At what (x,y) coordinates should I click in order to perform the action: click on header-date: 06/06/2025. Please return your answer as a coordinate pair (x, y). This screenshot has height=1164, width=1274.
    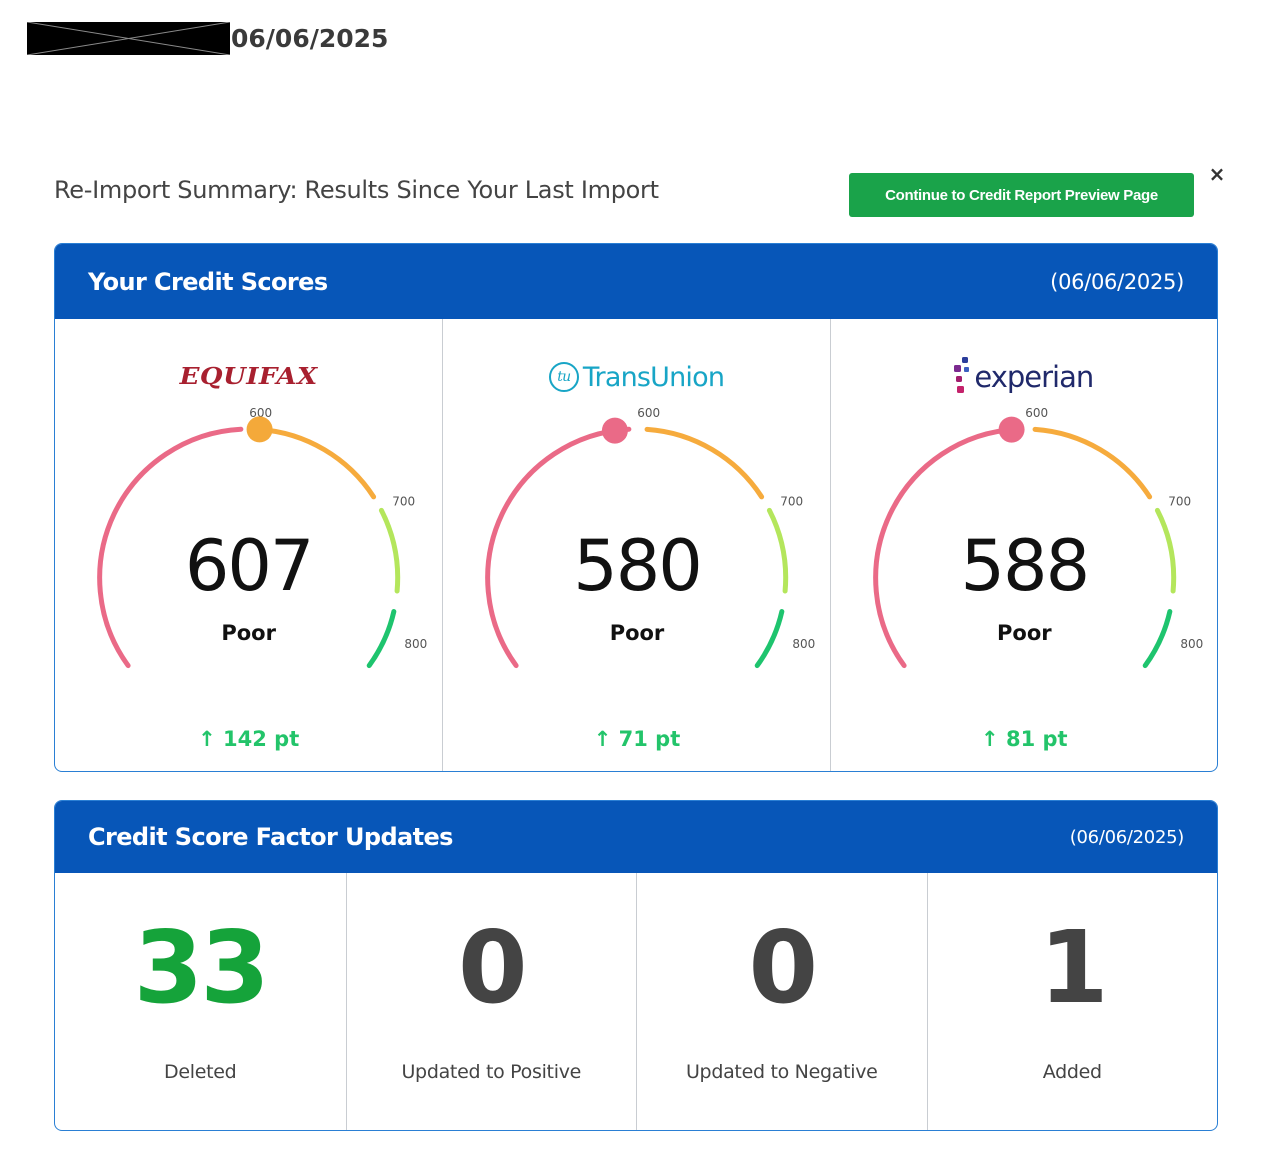
    Looking at the image, I should click on (310, 38).